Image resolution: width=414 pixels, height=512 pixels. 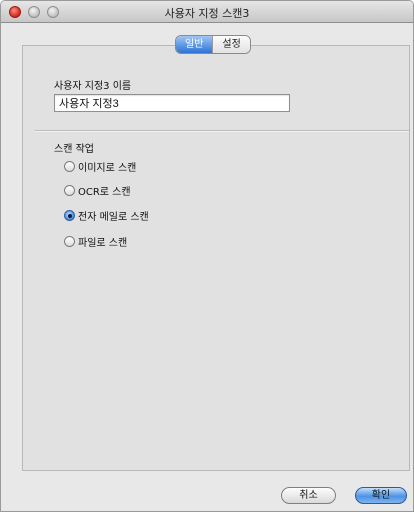 What do you see at coordinates (74, 149) in the screenshot?
I see `scan-action-label: 스캔 작업` at bounding box center [74, 149].